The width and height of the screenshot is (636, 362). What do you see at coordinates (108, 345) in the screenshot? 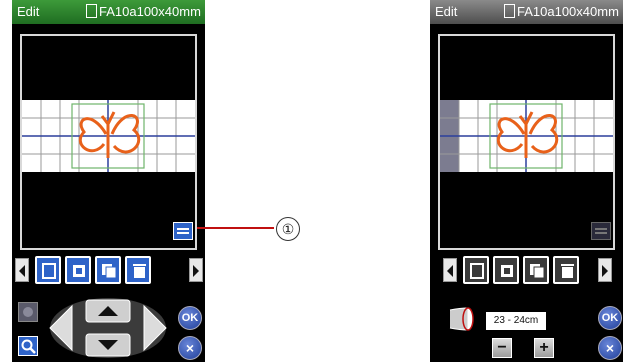
I see `arrow-down-icon` at bounding box center [108, 345].